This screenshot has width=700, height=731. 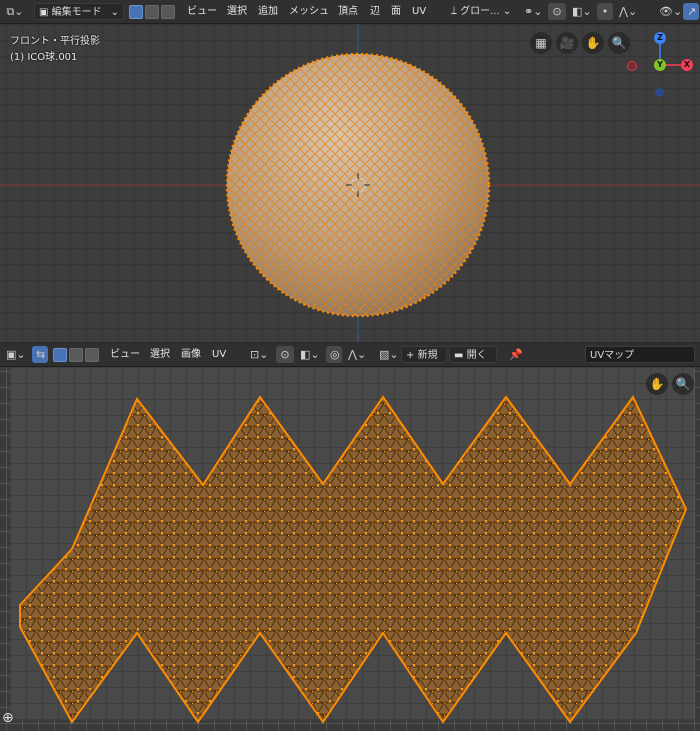 What do you see at coordinates (76, 355) in the screenshot?
I see `uv-edge-select-button` at bounding box center [76, 355].